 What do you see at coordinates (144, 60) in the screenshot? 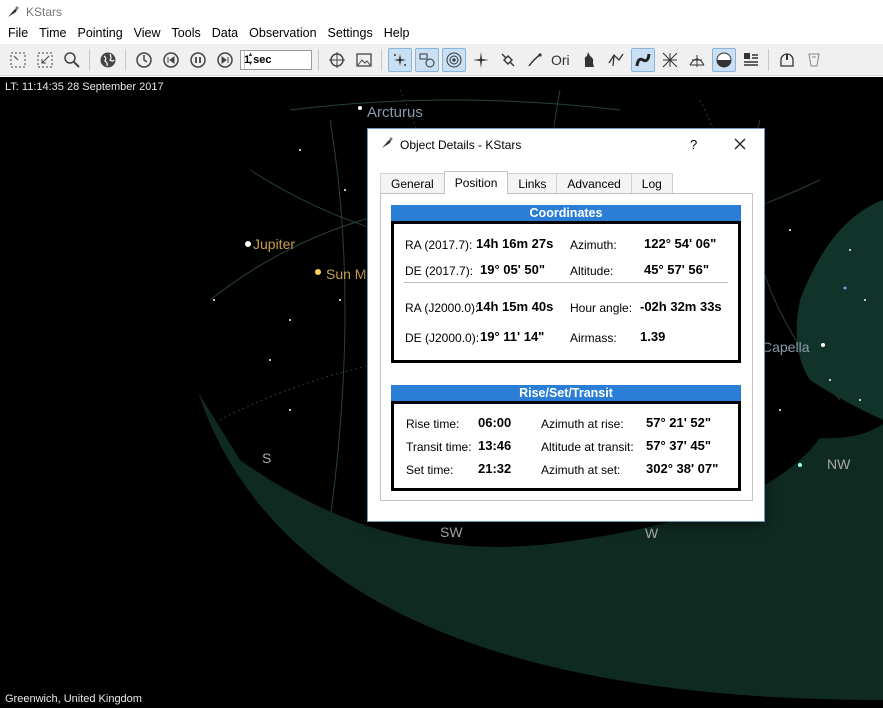
I see `clock-icon` at bounding box center [144, 60].